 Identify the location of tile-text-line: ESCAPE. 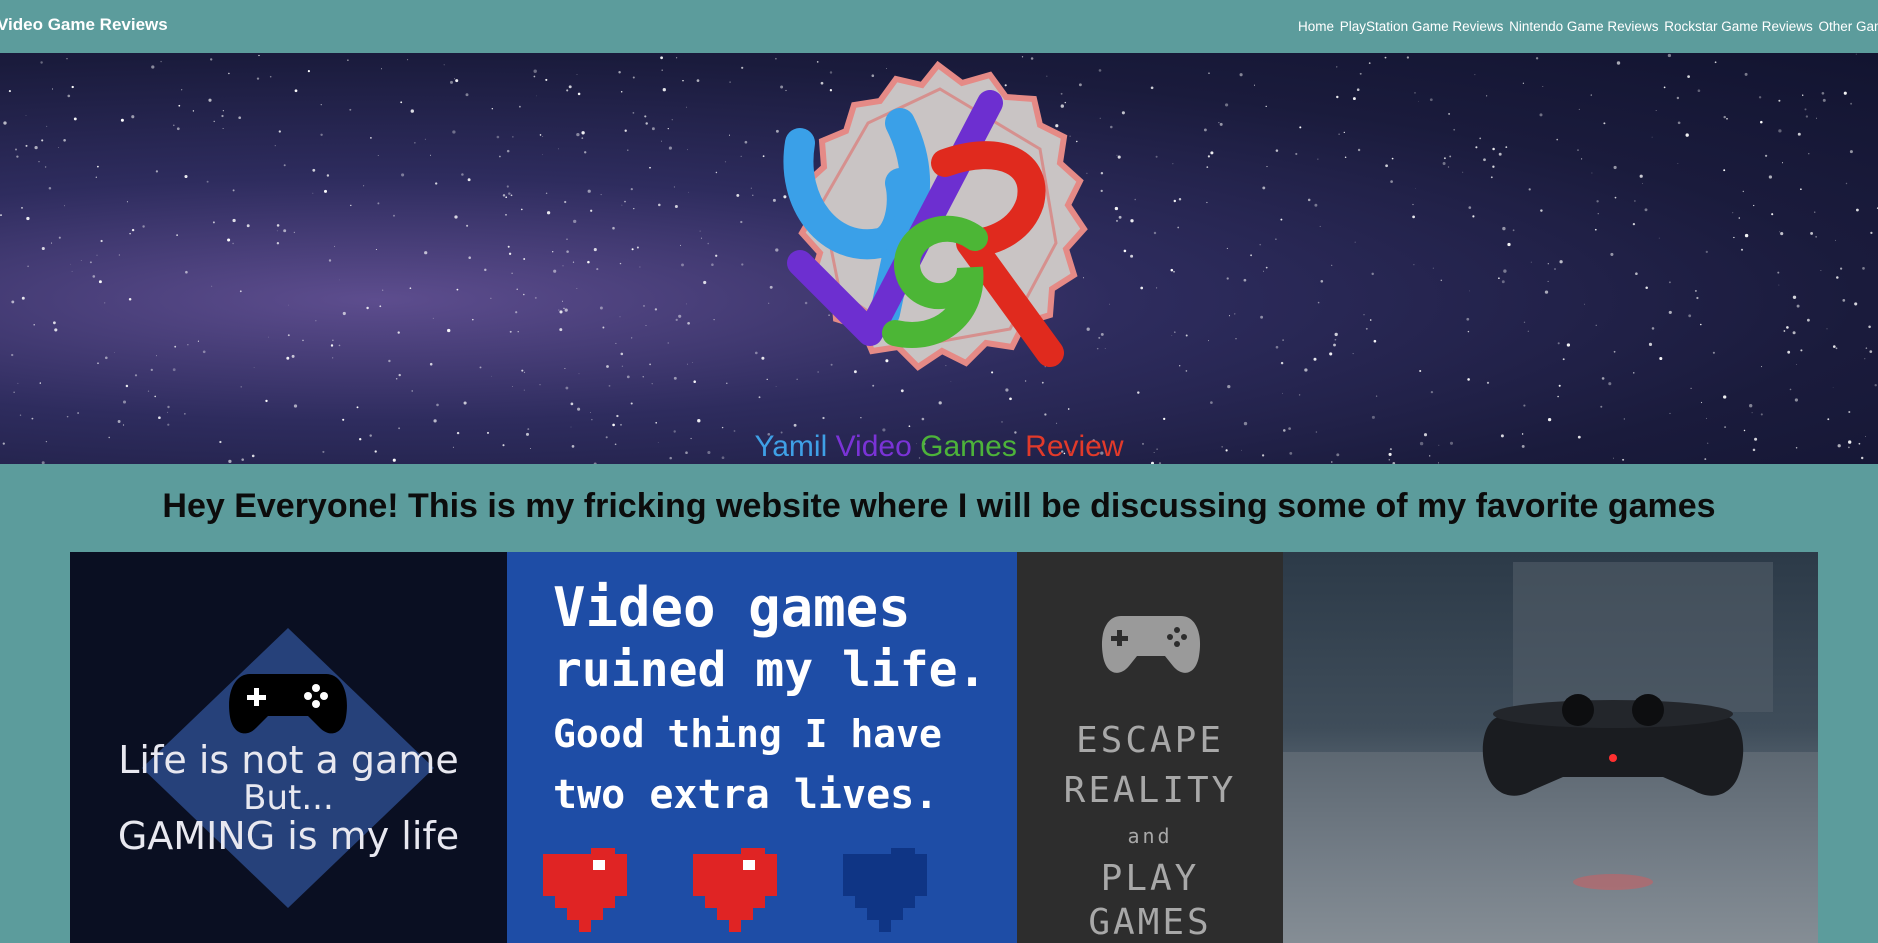
(1150, 740).